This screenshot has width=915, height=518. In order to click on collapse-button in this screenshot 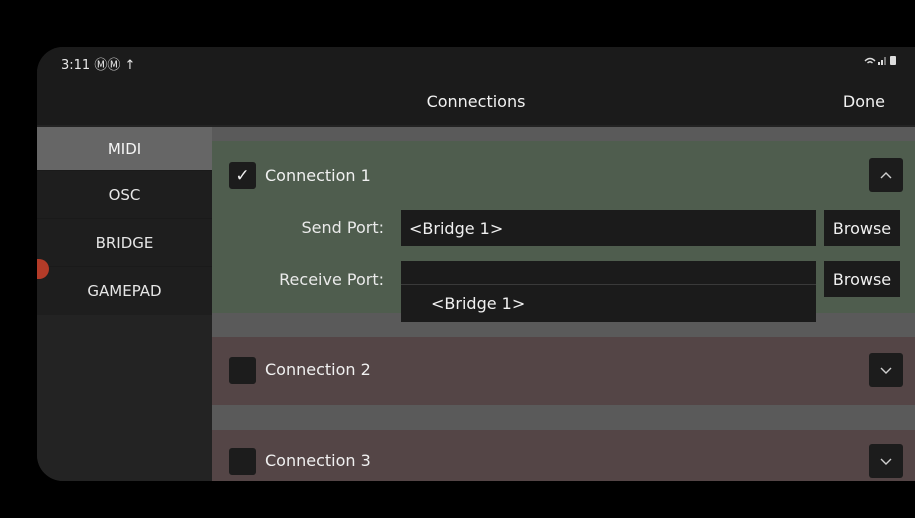, I will do `click(886, 175)`.